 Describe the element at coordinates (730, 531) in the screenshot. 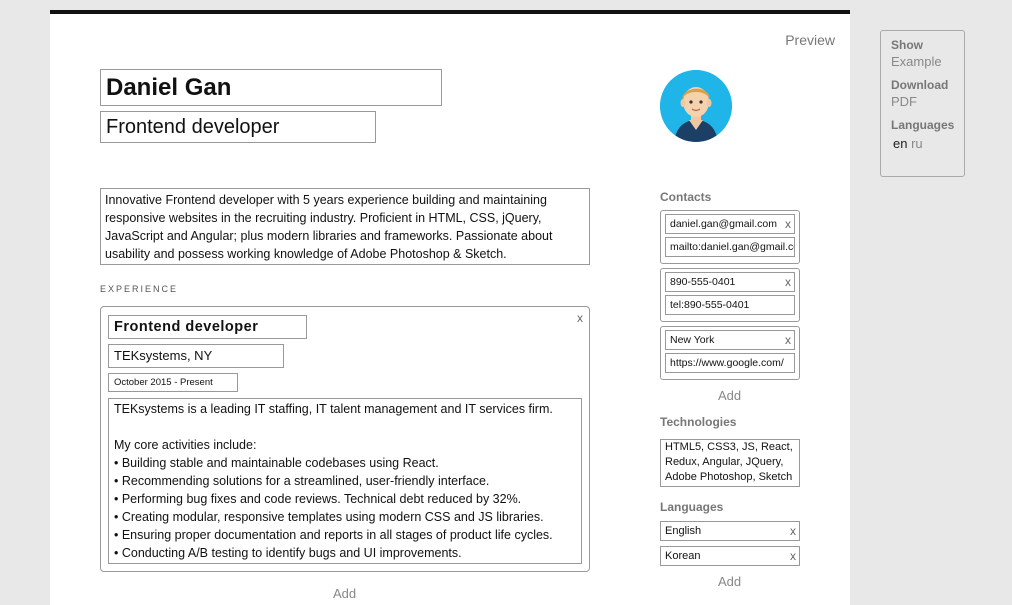

I see `language-field-english: English x` at that location.